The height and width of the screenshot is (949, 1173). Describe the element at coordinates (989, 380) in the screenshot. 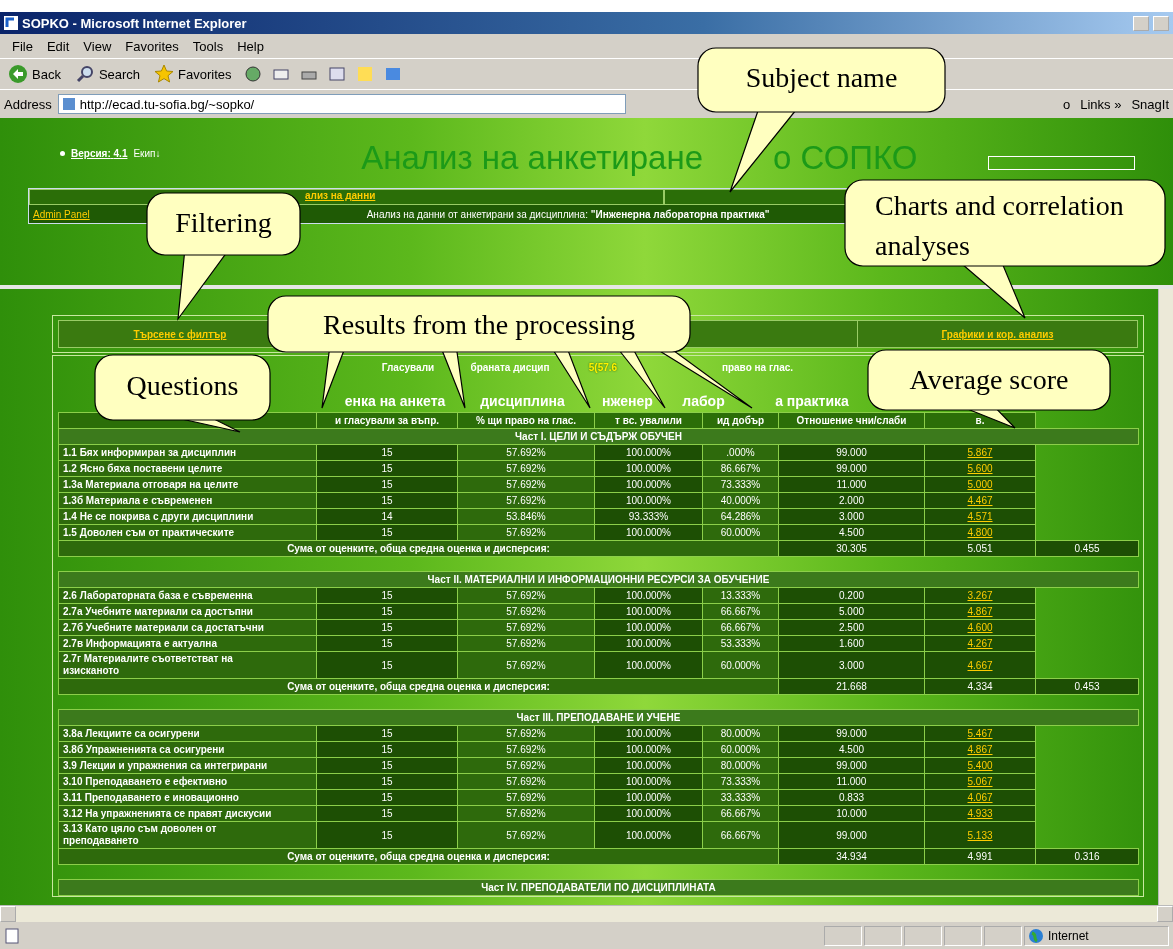

I see `callout-text: Average score` at that location.